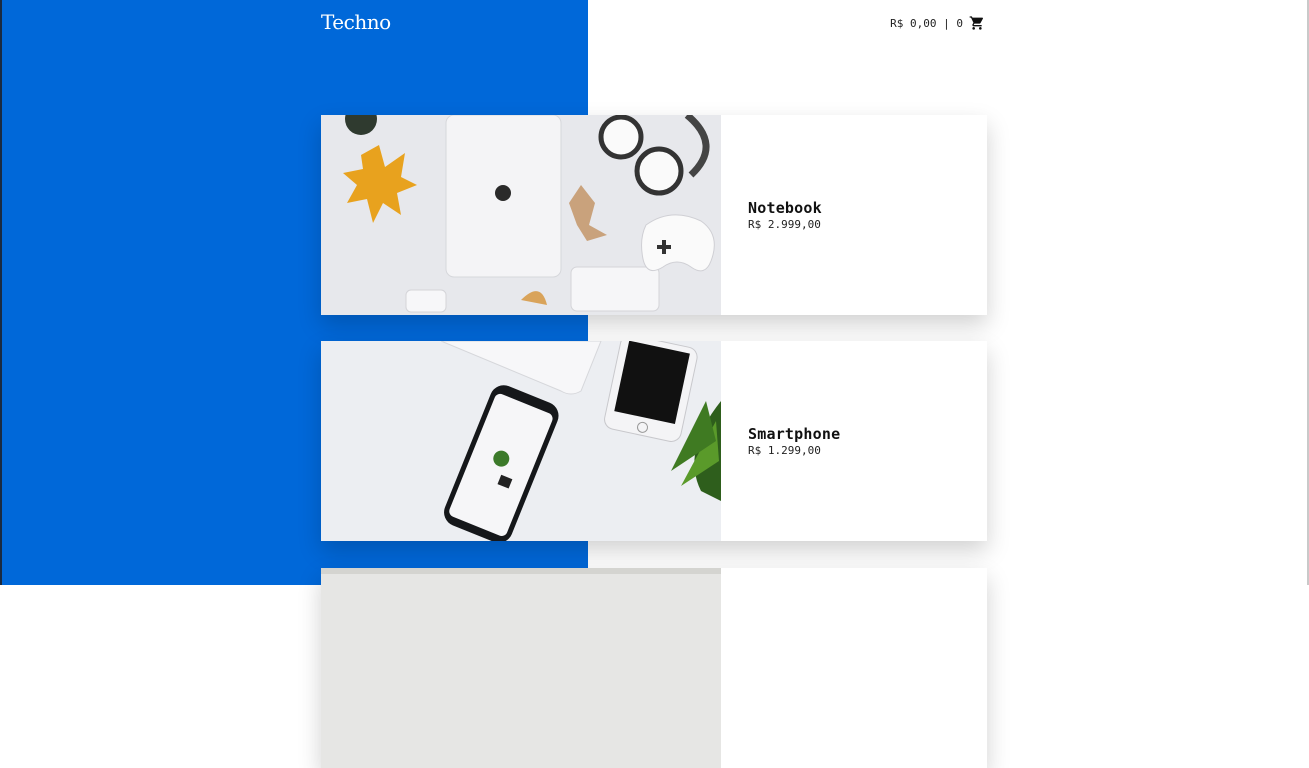  I want to click on cart-button: R$ 0,00 | 0, so click(937, 23).